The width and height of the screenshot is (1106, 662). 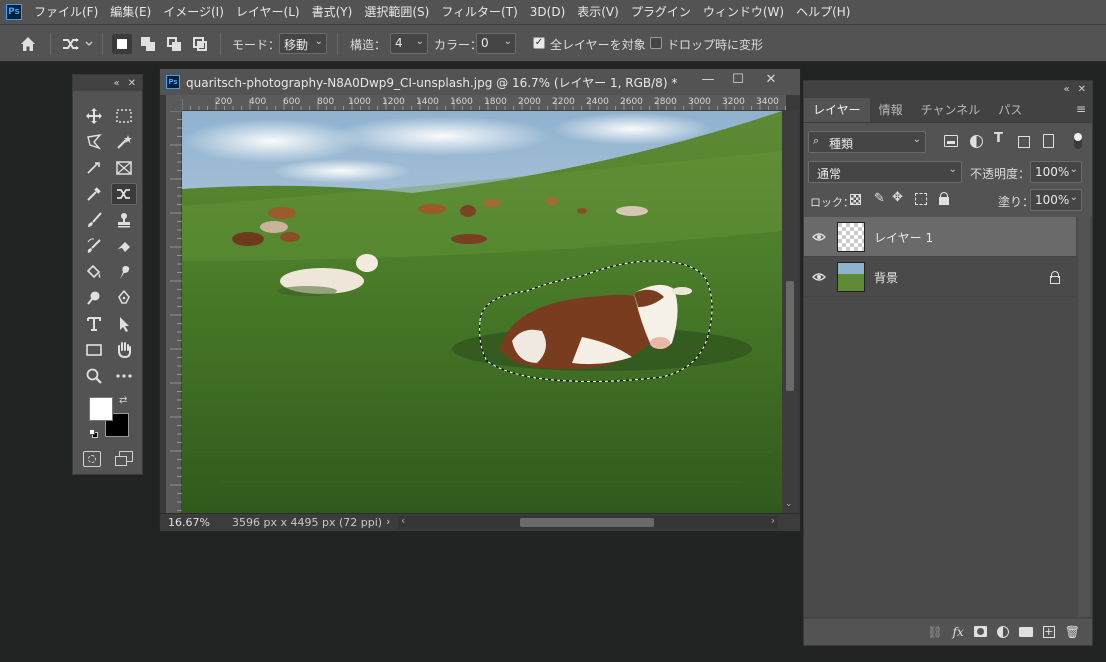 What do you see at coordinates (496, 43) in the screenshot?
I see `color-select: 0 ⌄` at bounding box center [496, 43].